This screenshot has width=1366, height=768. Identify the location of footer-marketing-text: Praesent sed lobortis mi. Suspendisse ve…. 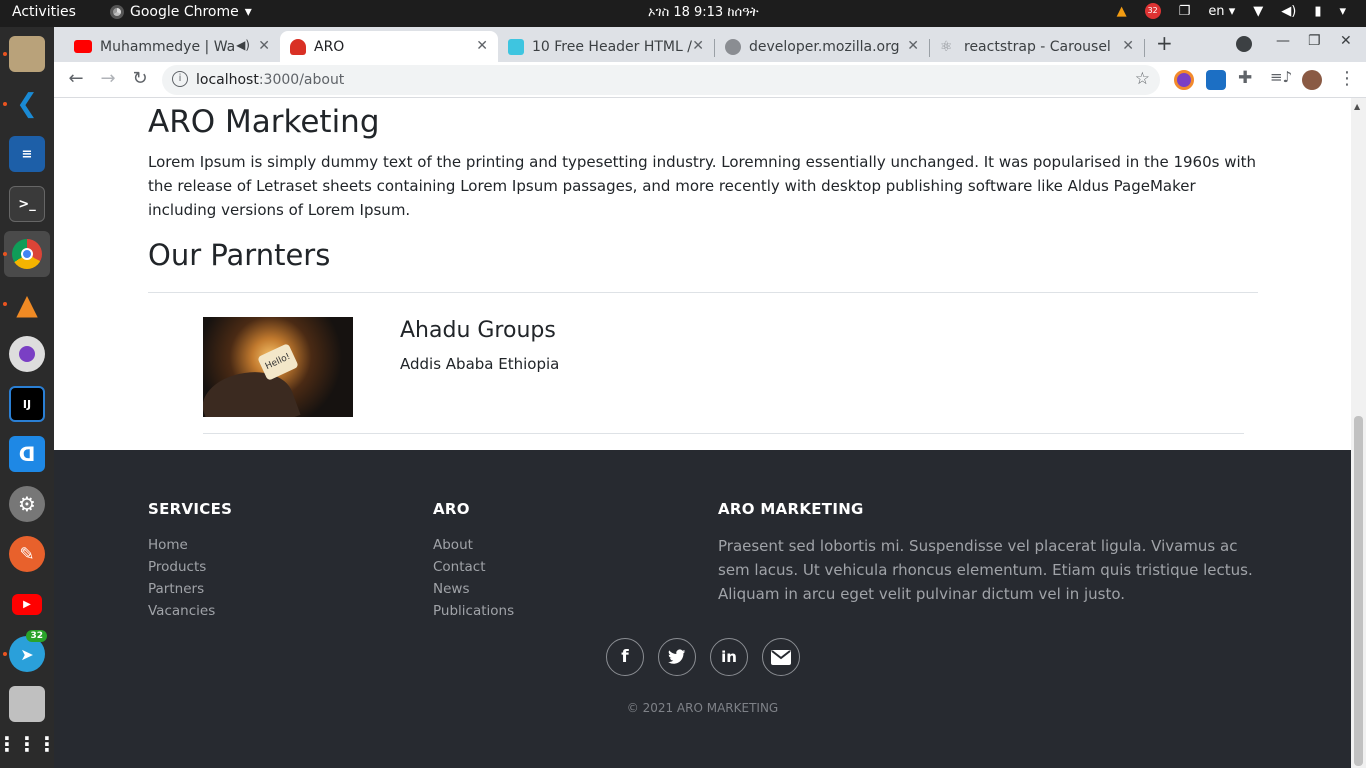
(985, 570).